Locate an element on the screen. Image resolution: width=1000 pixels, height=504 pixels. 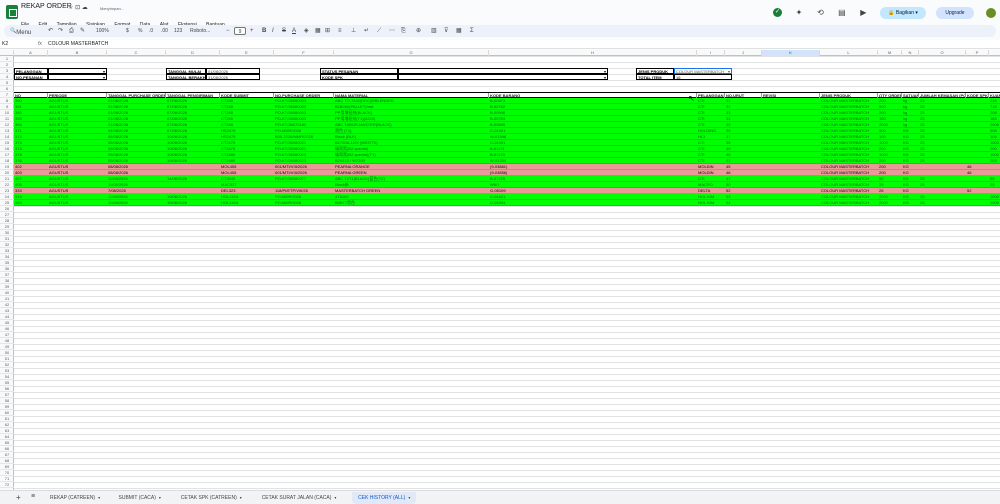
document-title: REKAP ORDER is located at coordinates (46, 6).